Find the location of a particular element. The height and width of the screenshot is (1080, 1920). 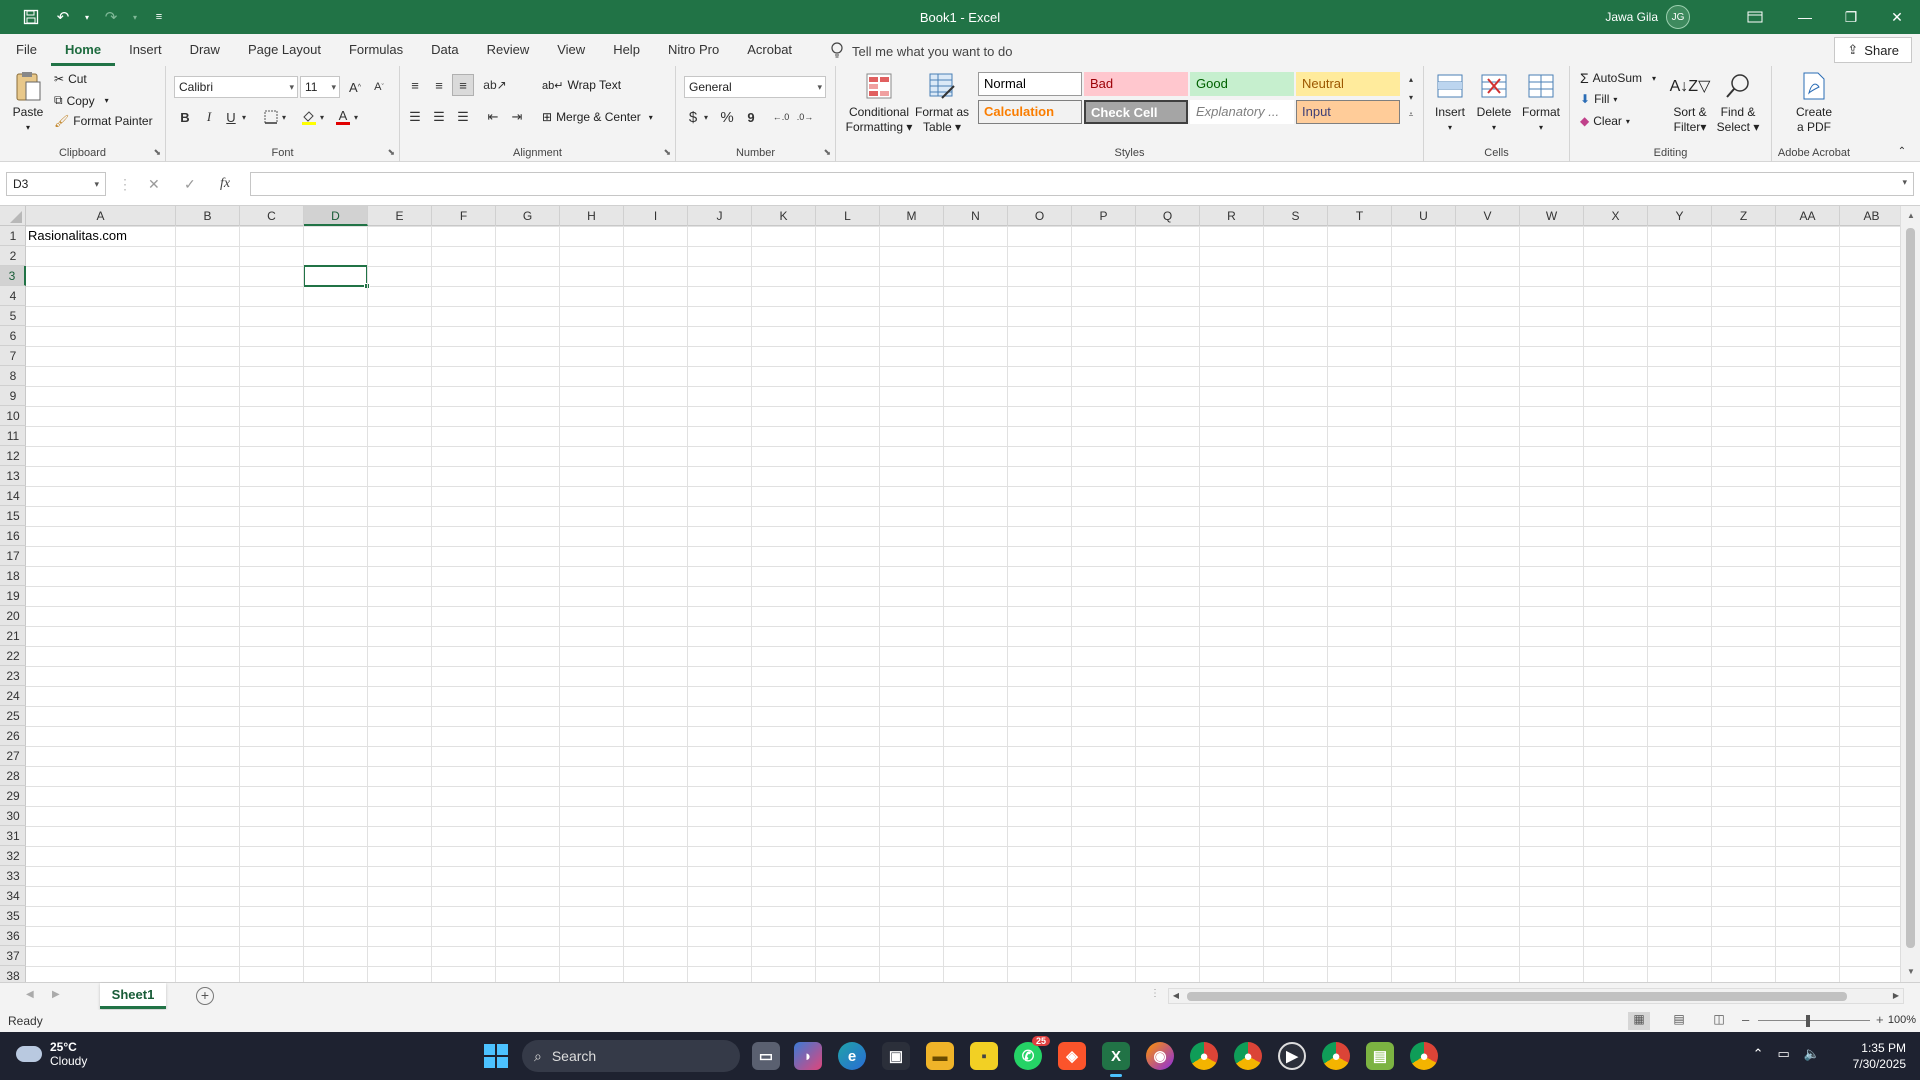

column-header-e: E is located at coordinates (400, 216).